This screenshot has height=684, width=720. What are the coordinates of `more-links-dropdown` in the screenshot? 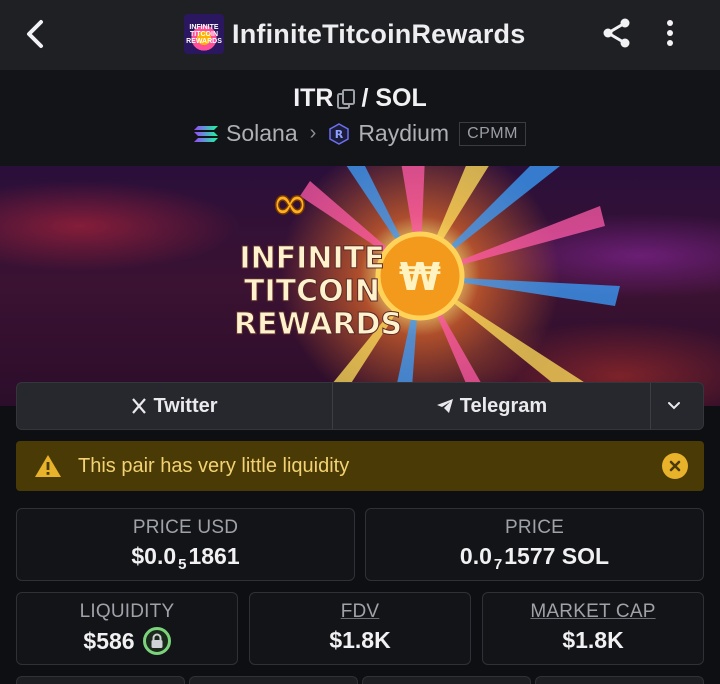 It's located at (677, 406).